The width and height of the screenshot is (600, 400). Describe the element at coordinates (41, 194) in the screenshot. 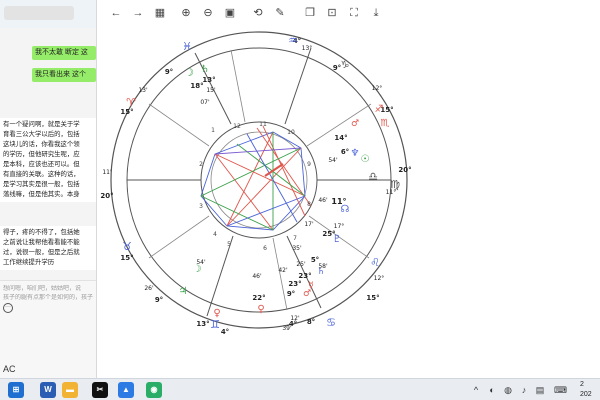

I see `chat-message-line: 落线嘛，但是他其实。本身` at that location.